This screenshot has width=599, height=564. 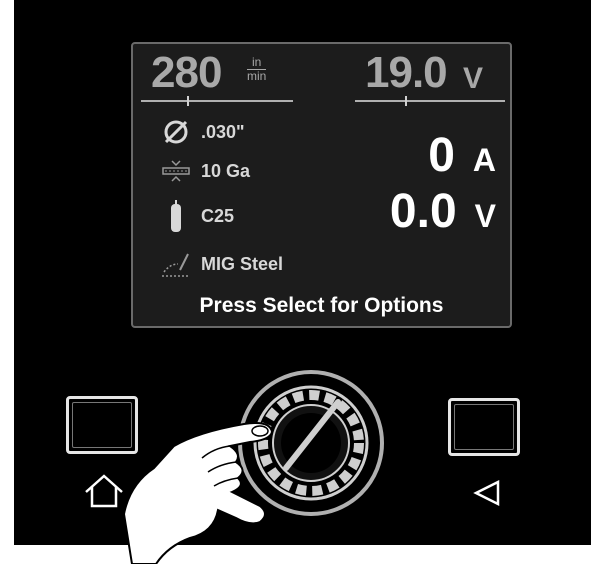 I want to click on voltage-setting-slider, so click(x=430, y=101).